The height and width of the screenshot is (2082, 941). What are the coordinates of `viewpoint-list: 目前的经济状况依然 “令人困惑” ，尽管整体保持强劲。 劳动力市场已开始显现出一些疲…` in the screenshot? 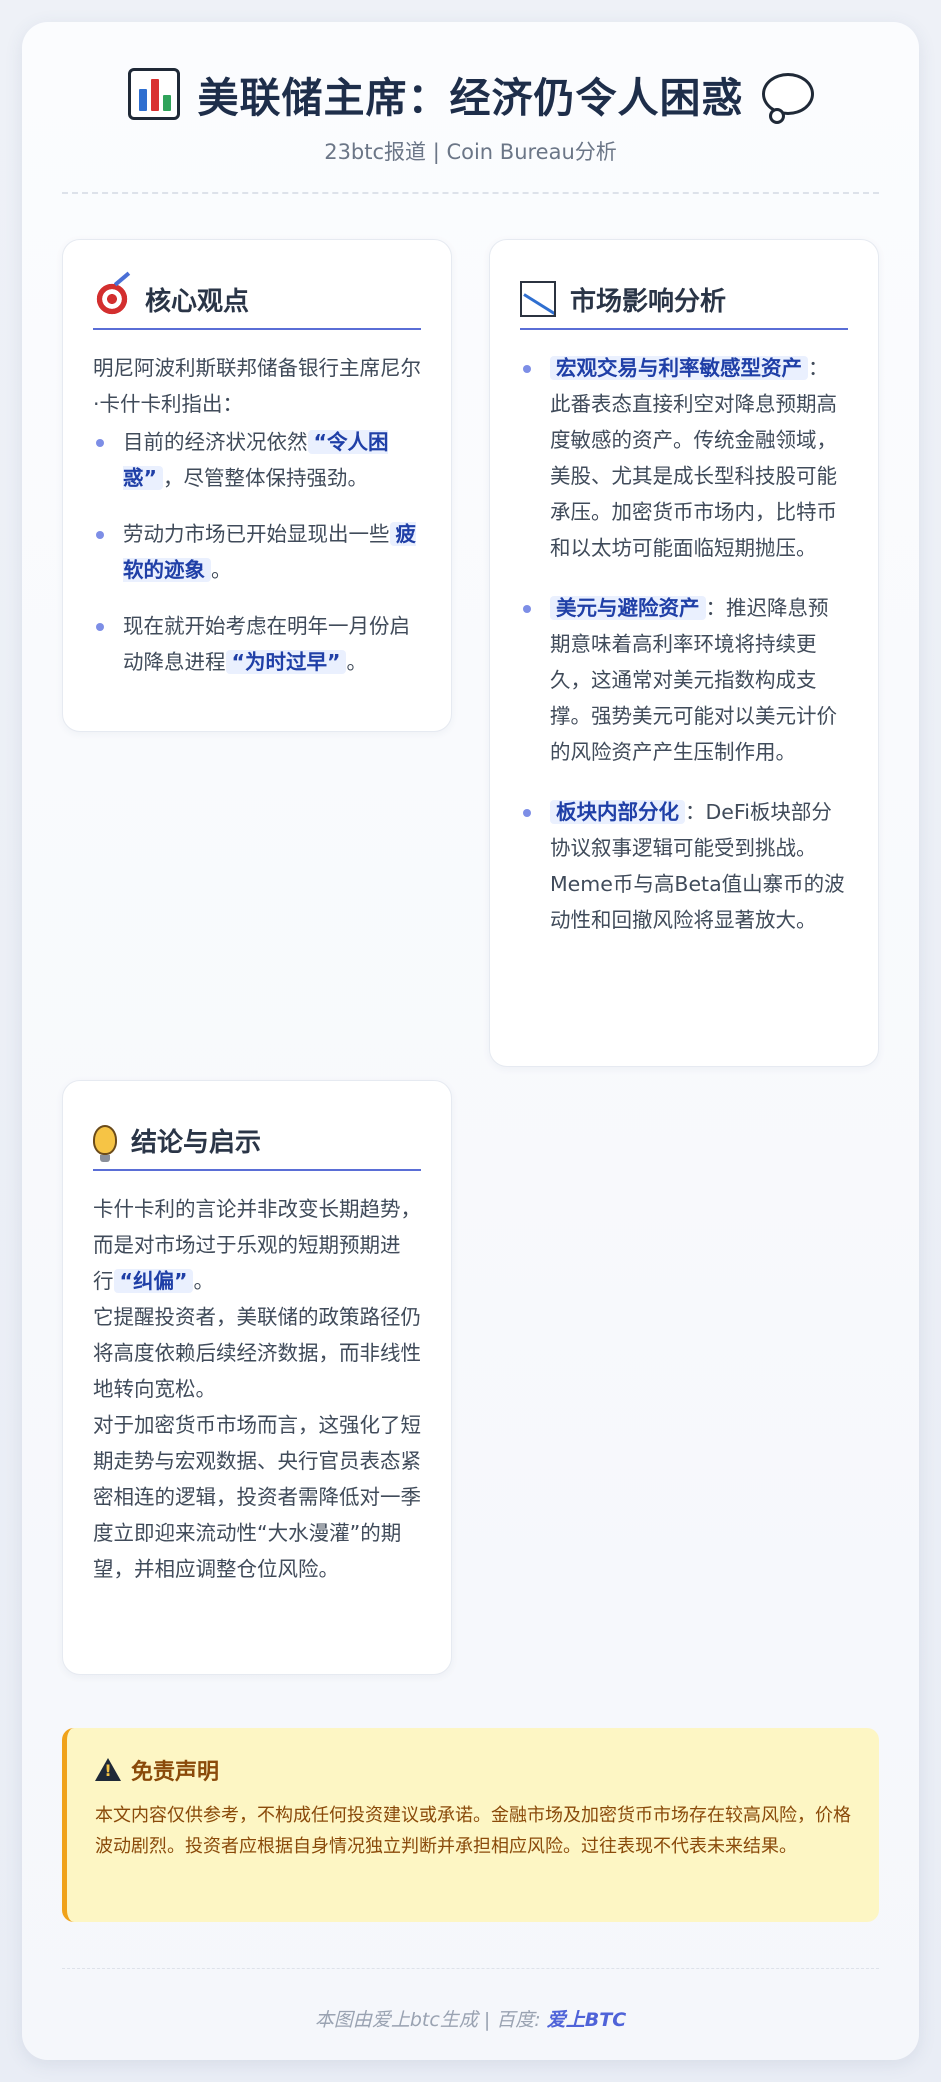 It's located at (257, 552).